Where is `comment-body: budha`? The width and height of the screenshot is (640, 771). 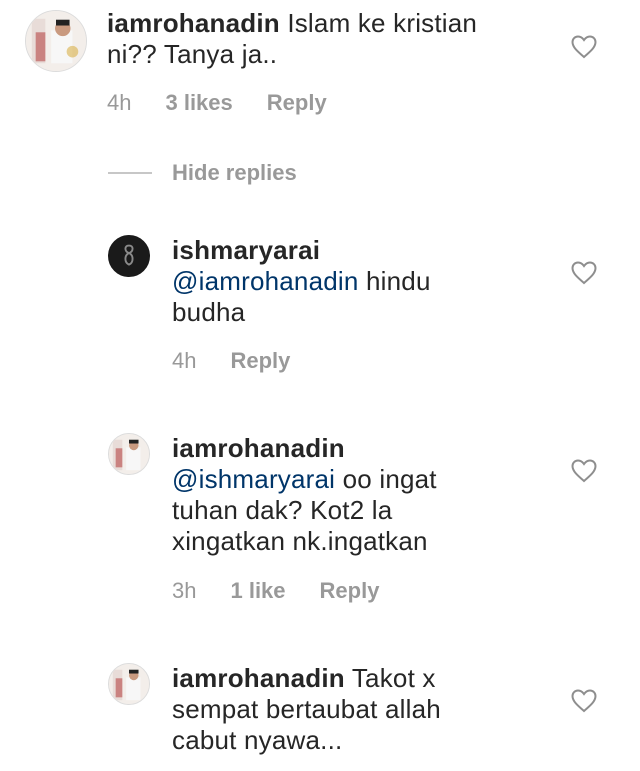
comment-body: budha is located at coordinates (209, 312).